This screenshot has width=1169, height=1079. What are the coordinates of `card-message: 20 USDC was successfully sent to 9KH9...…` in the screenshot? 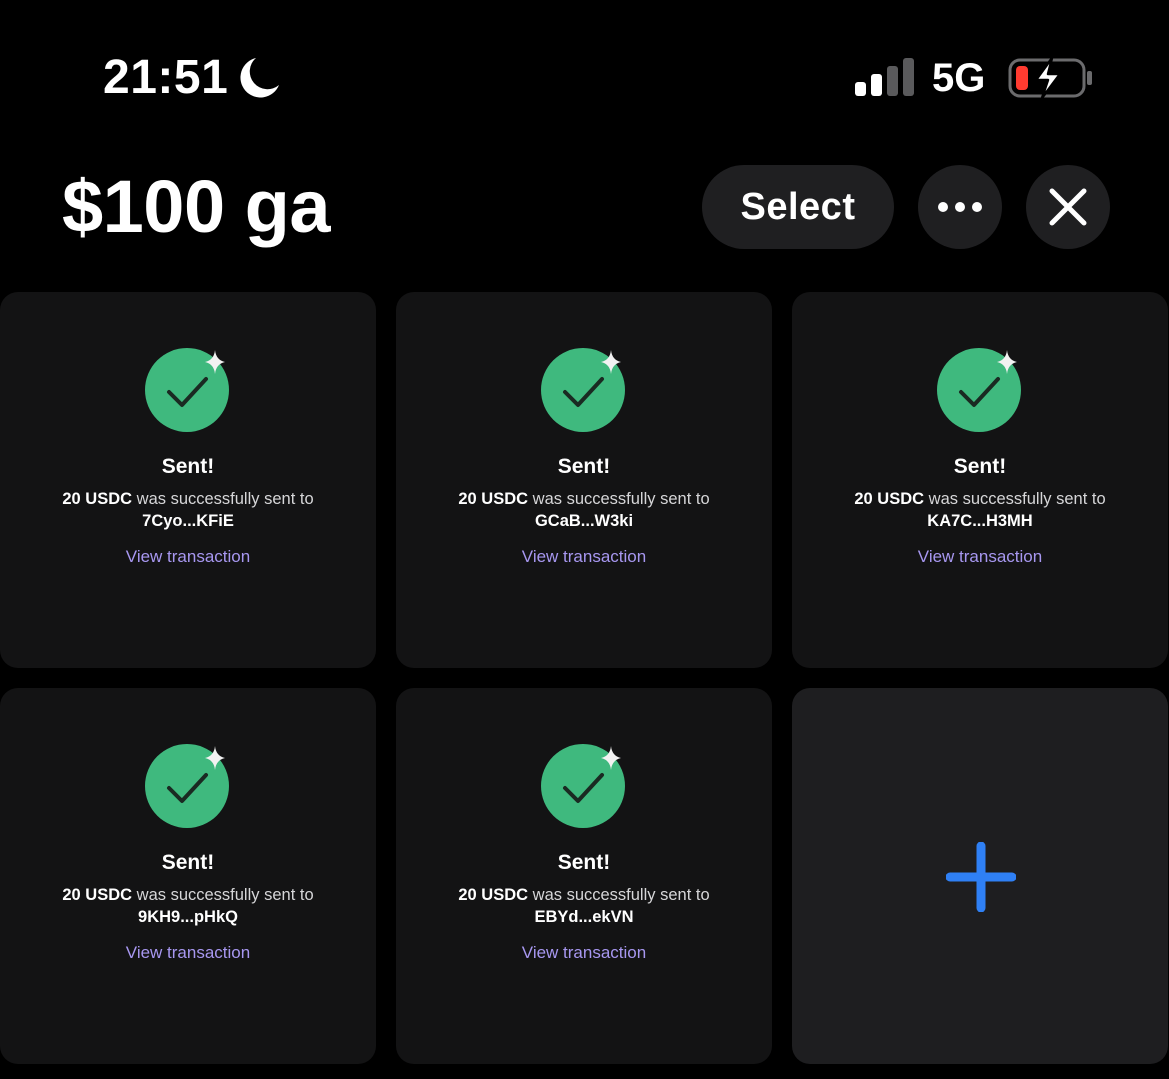 It's located at (188, 906).